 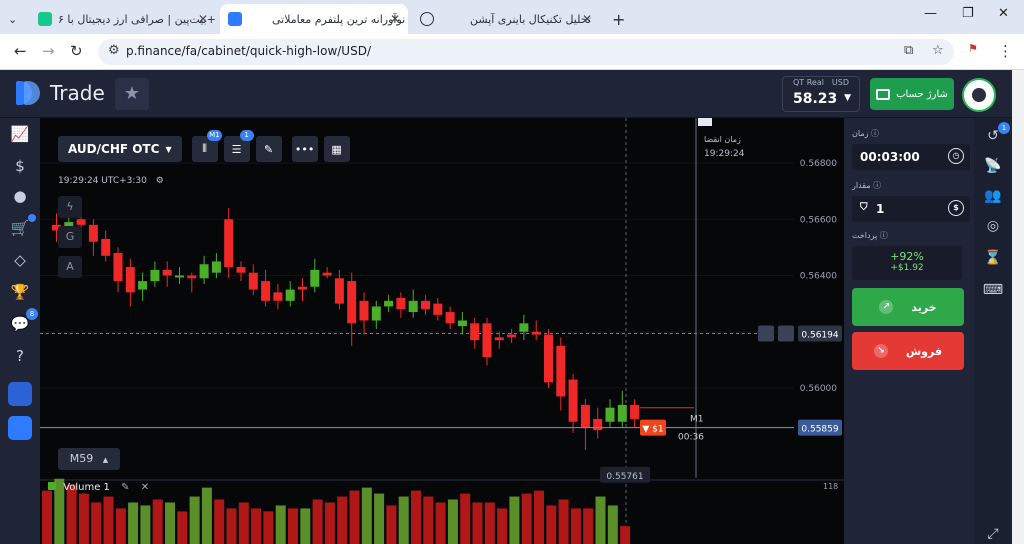 I want to click on countdown-timer: 00:36, so click(x=691, y=438).